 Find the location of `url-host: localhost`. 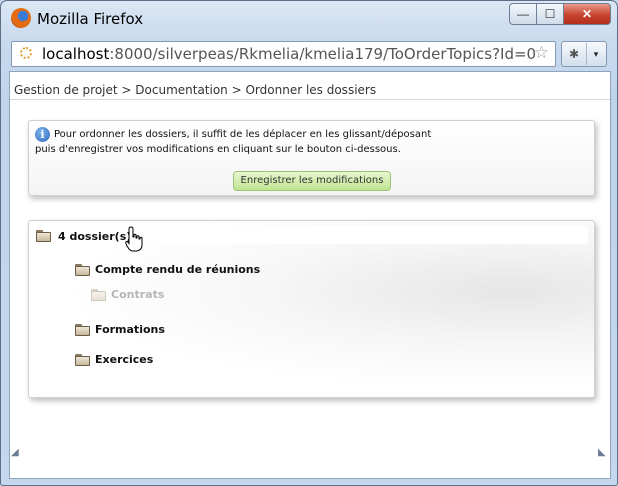

url-host: localhost is located at coordinates (76, 54).